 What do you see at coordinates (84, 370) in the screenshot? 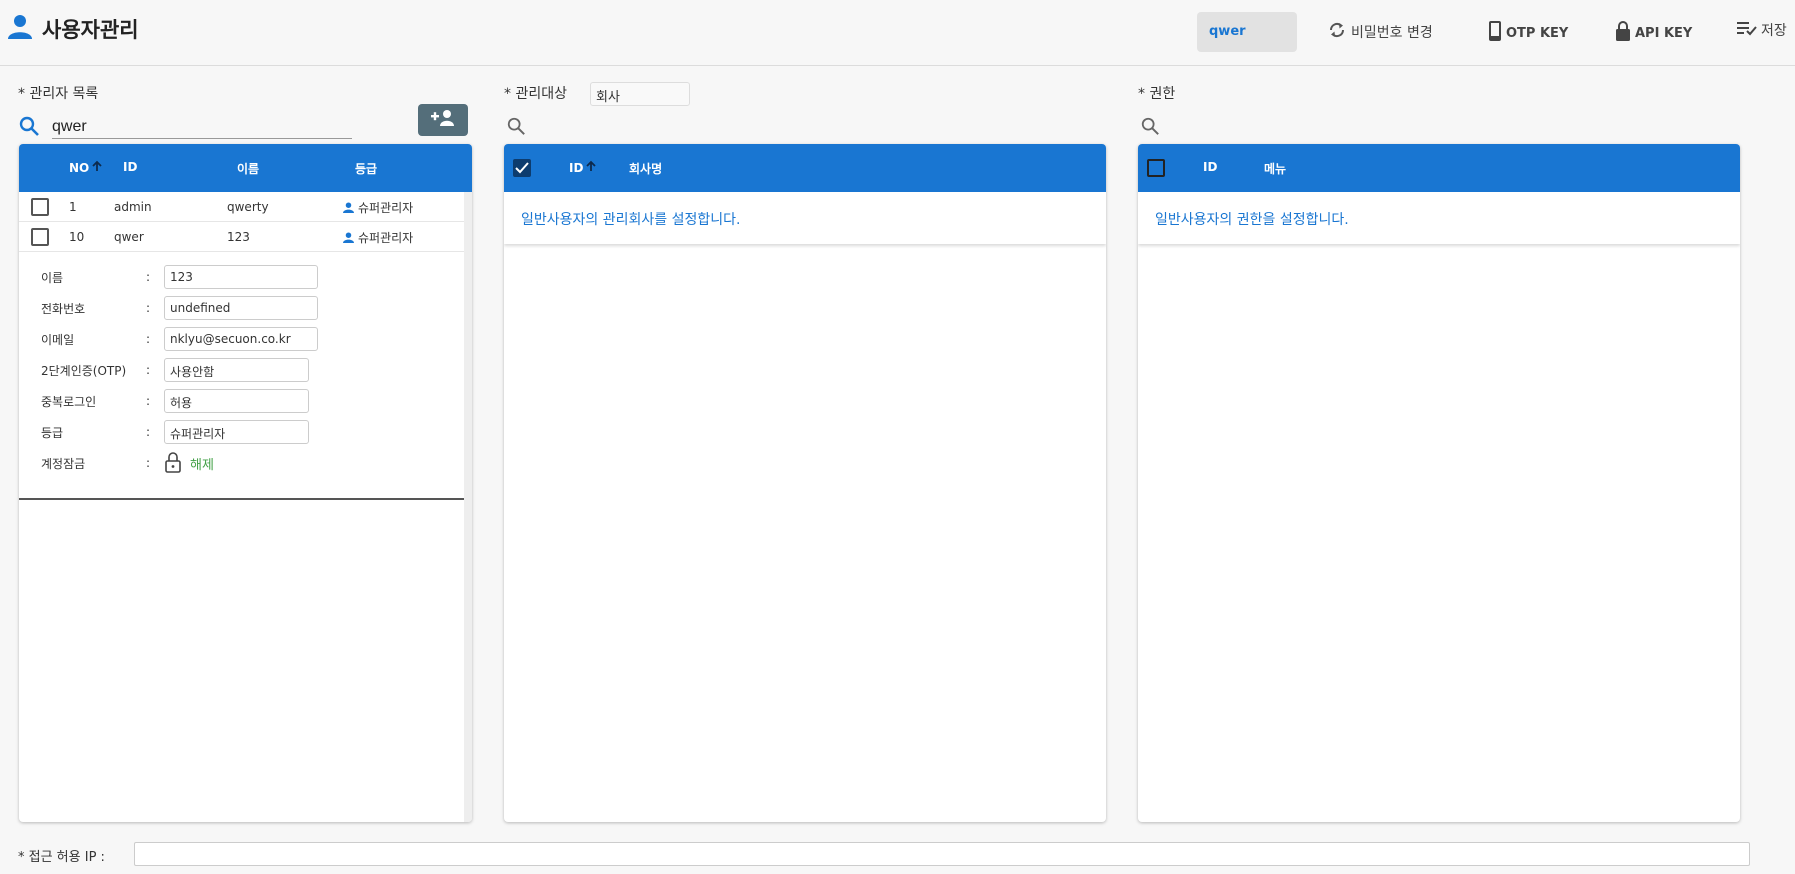
I see `detail-otp-label: 2단계인증(OTP)` at bounding box center [84, 370].